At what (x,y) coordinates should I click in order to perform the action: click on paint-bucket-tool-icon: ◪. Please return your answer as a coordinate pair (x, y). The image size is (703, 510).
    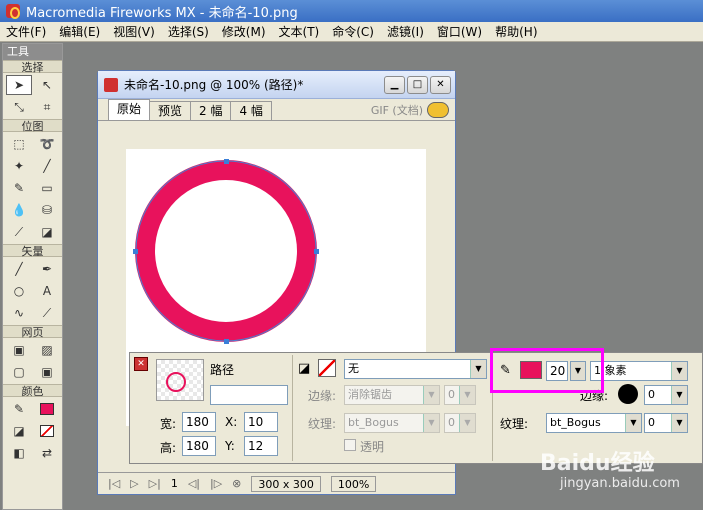
    Looking at the image, I should click on (47, 232).